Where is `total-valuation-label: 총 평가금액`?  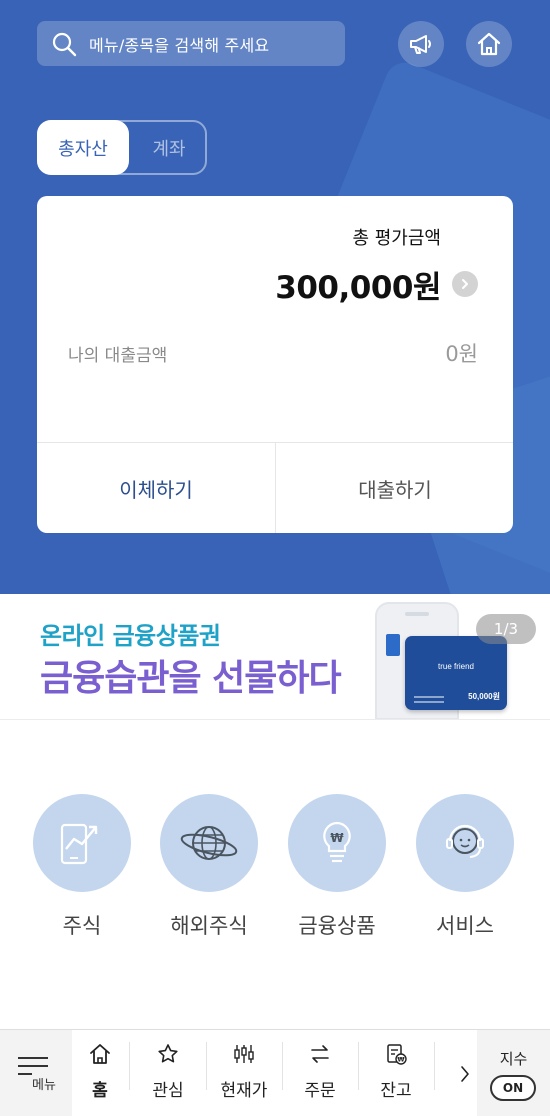
total-valuation-label: 총 평가금액 is located at coordinates (396, 238).